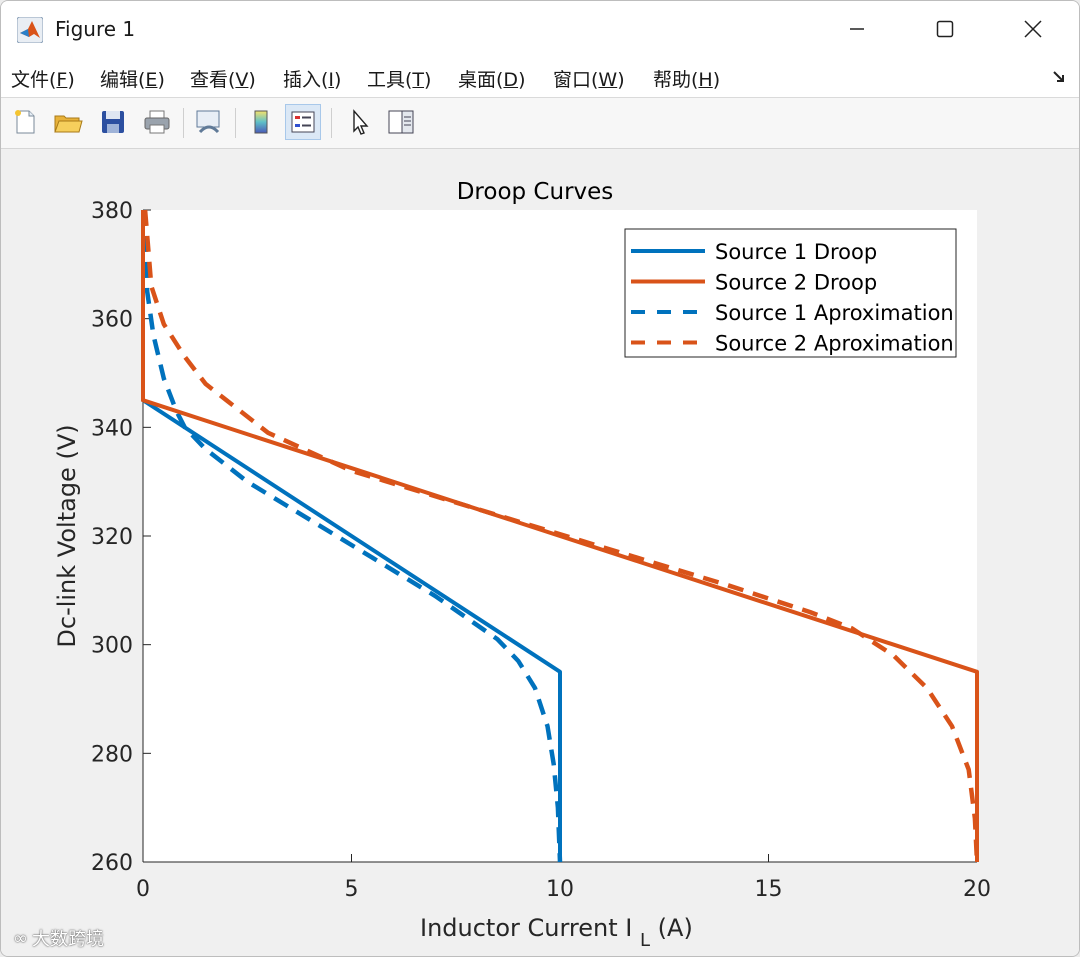 The width and height of the screenshot is (1080, 957). I want to click on maximize-button, so click(945, 29).